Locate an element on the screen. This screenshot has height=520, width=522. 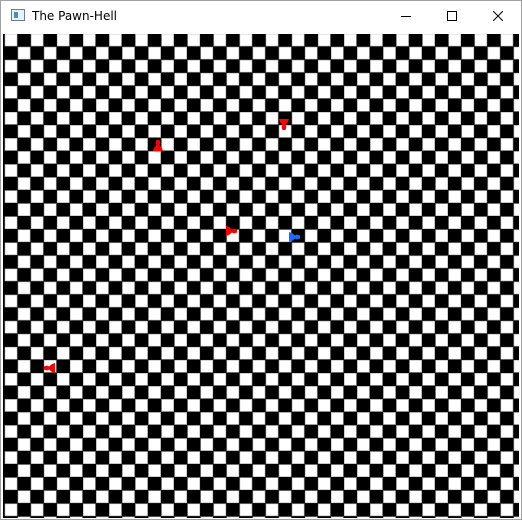
title-bar: The Pawn-Hell is located at coordinates (261, 16).